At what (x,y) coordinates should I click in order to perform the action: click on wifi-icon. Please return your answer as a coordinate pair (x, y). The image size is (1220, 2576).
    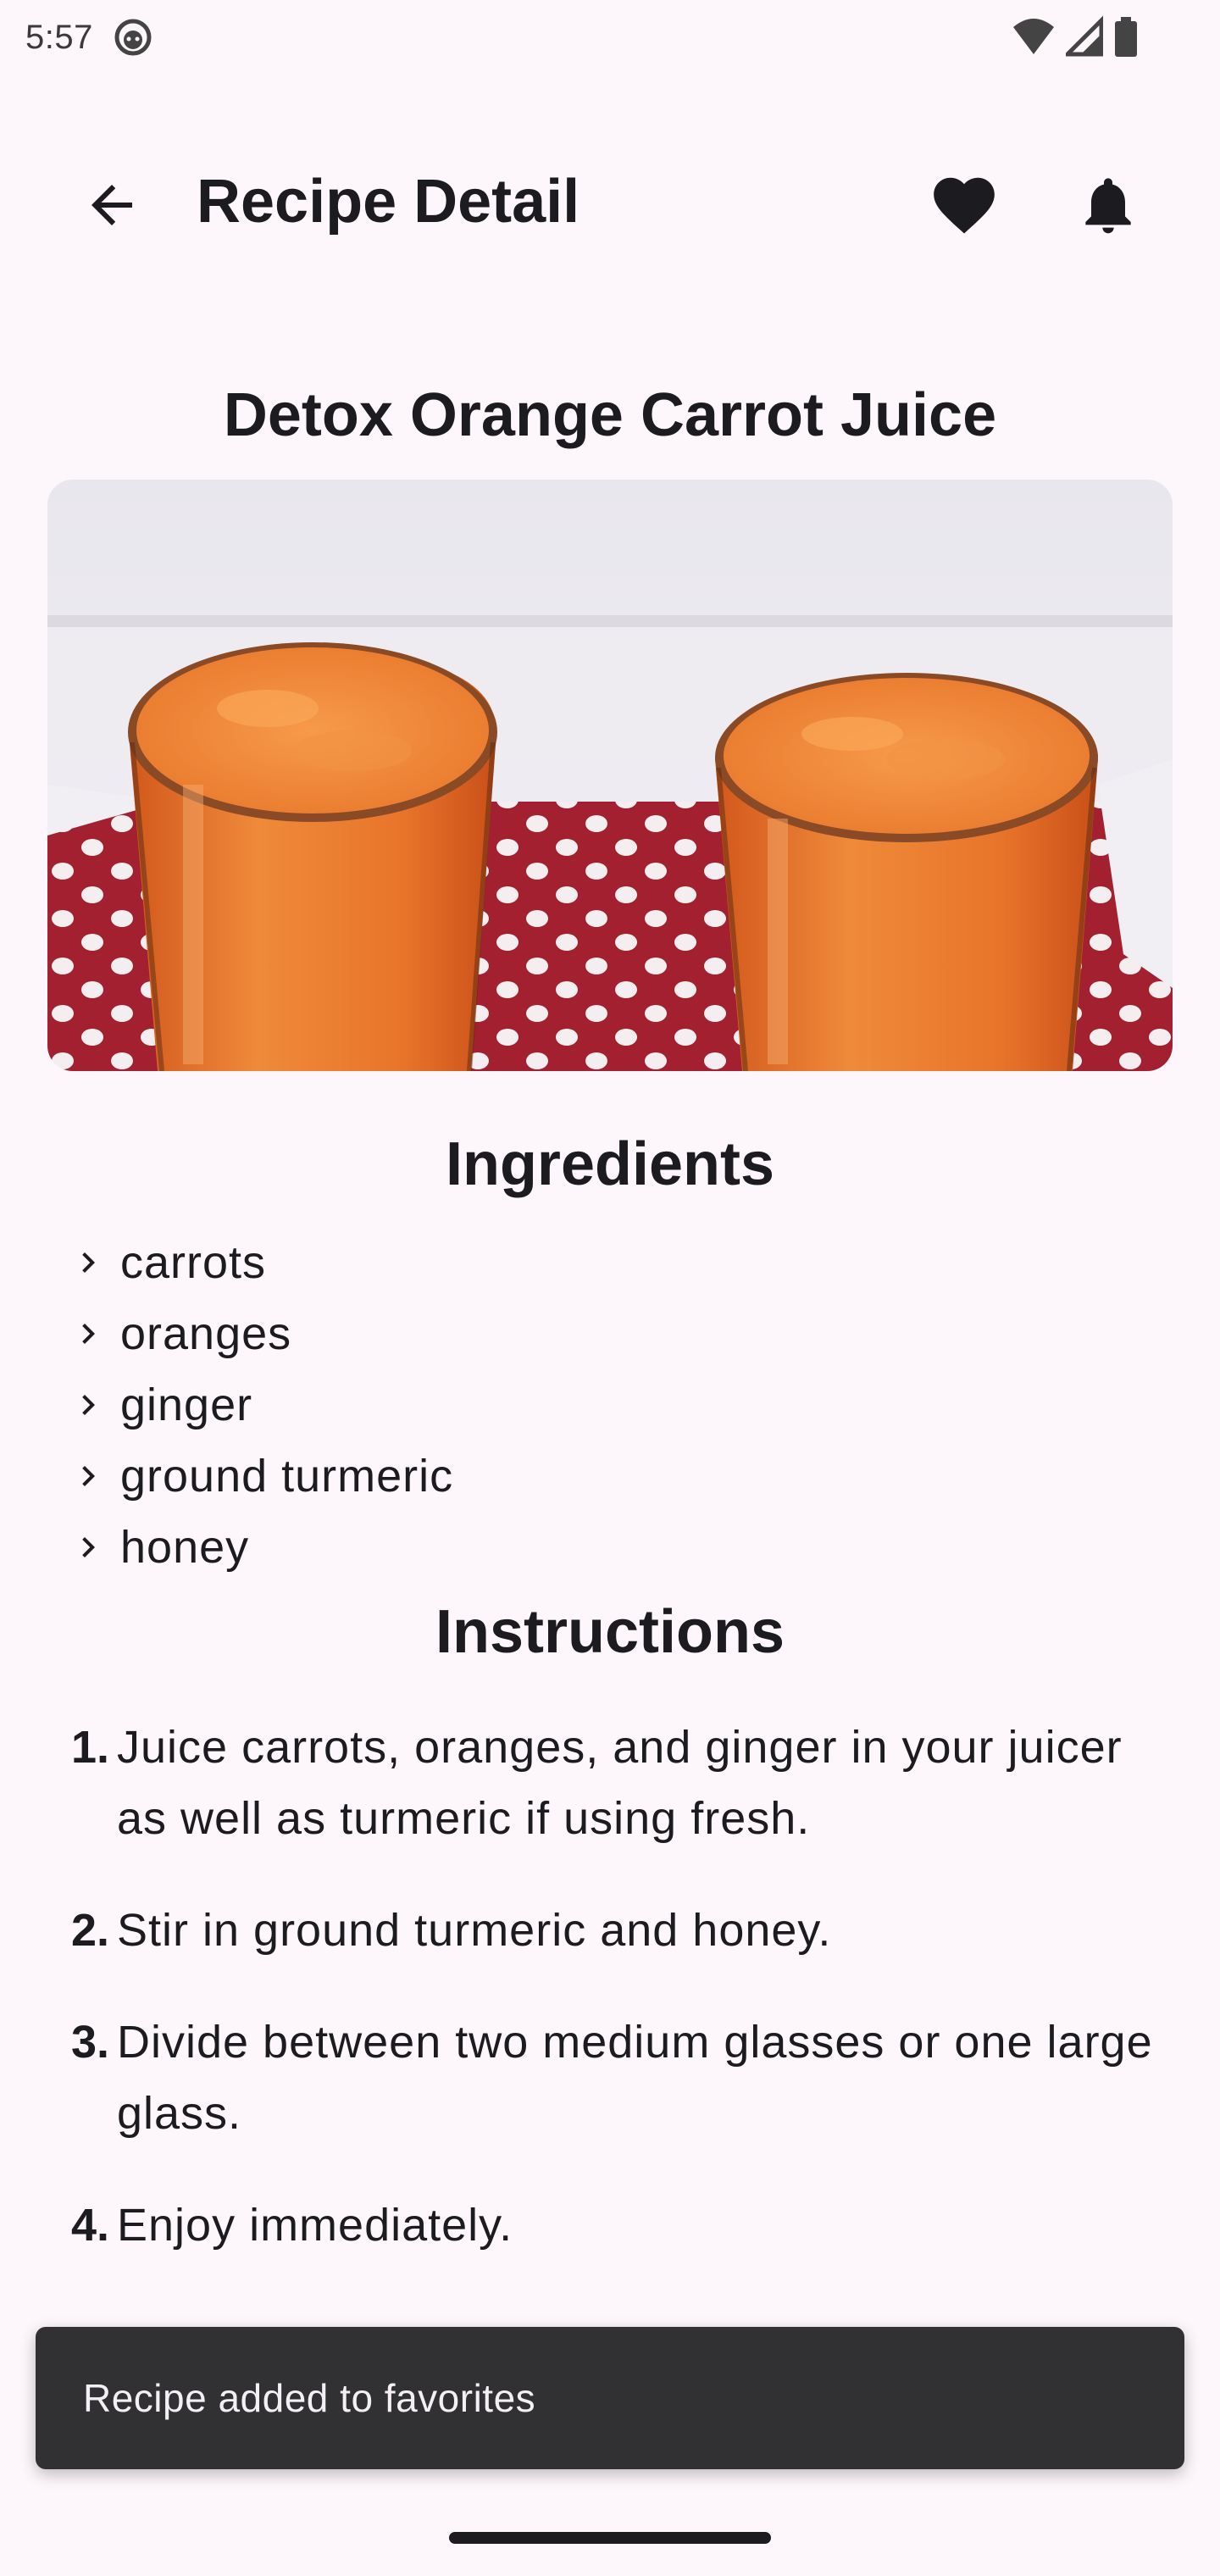
    Looking at the image, I should click on (1033, 36).